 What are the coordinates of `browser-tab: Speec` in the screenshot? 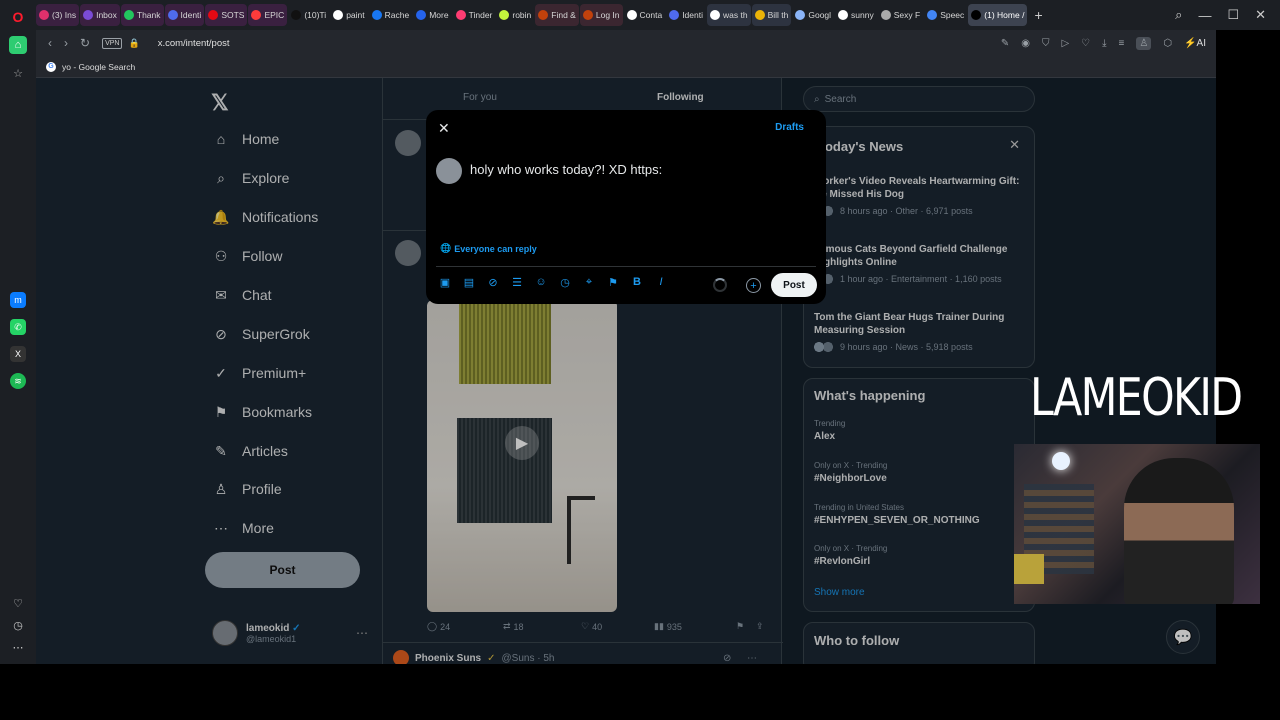 It's located at (945, 15).